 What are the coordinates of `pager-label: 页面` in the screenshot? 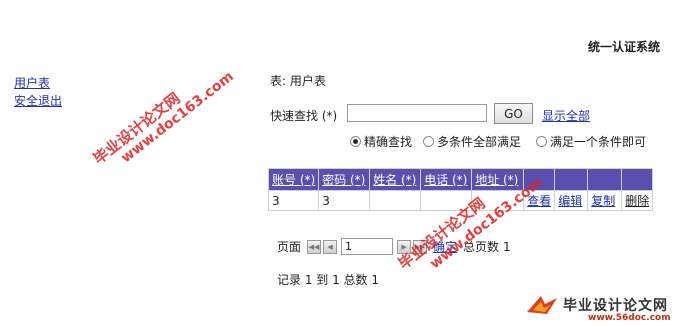 It's located at (289, 247).